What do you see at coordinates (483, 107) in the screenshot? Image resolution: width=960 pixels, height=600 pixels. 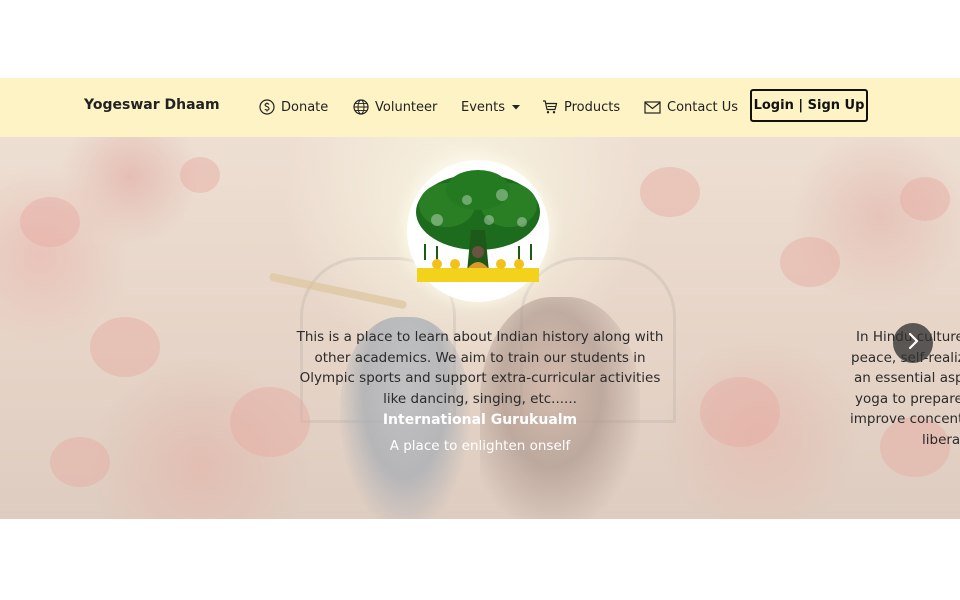 I see `nav-events-label: Events` at bounding box center [483, 107].